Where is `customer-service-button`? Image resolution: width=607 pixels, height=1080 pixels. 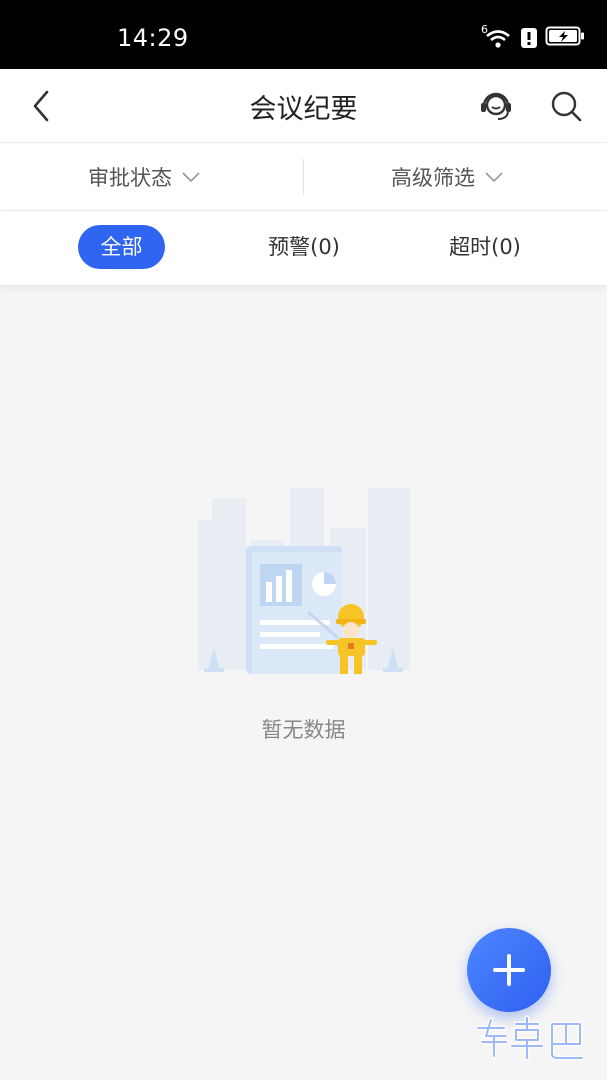
customer-service-button is located at coordinates (496, 106).